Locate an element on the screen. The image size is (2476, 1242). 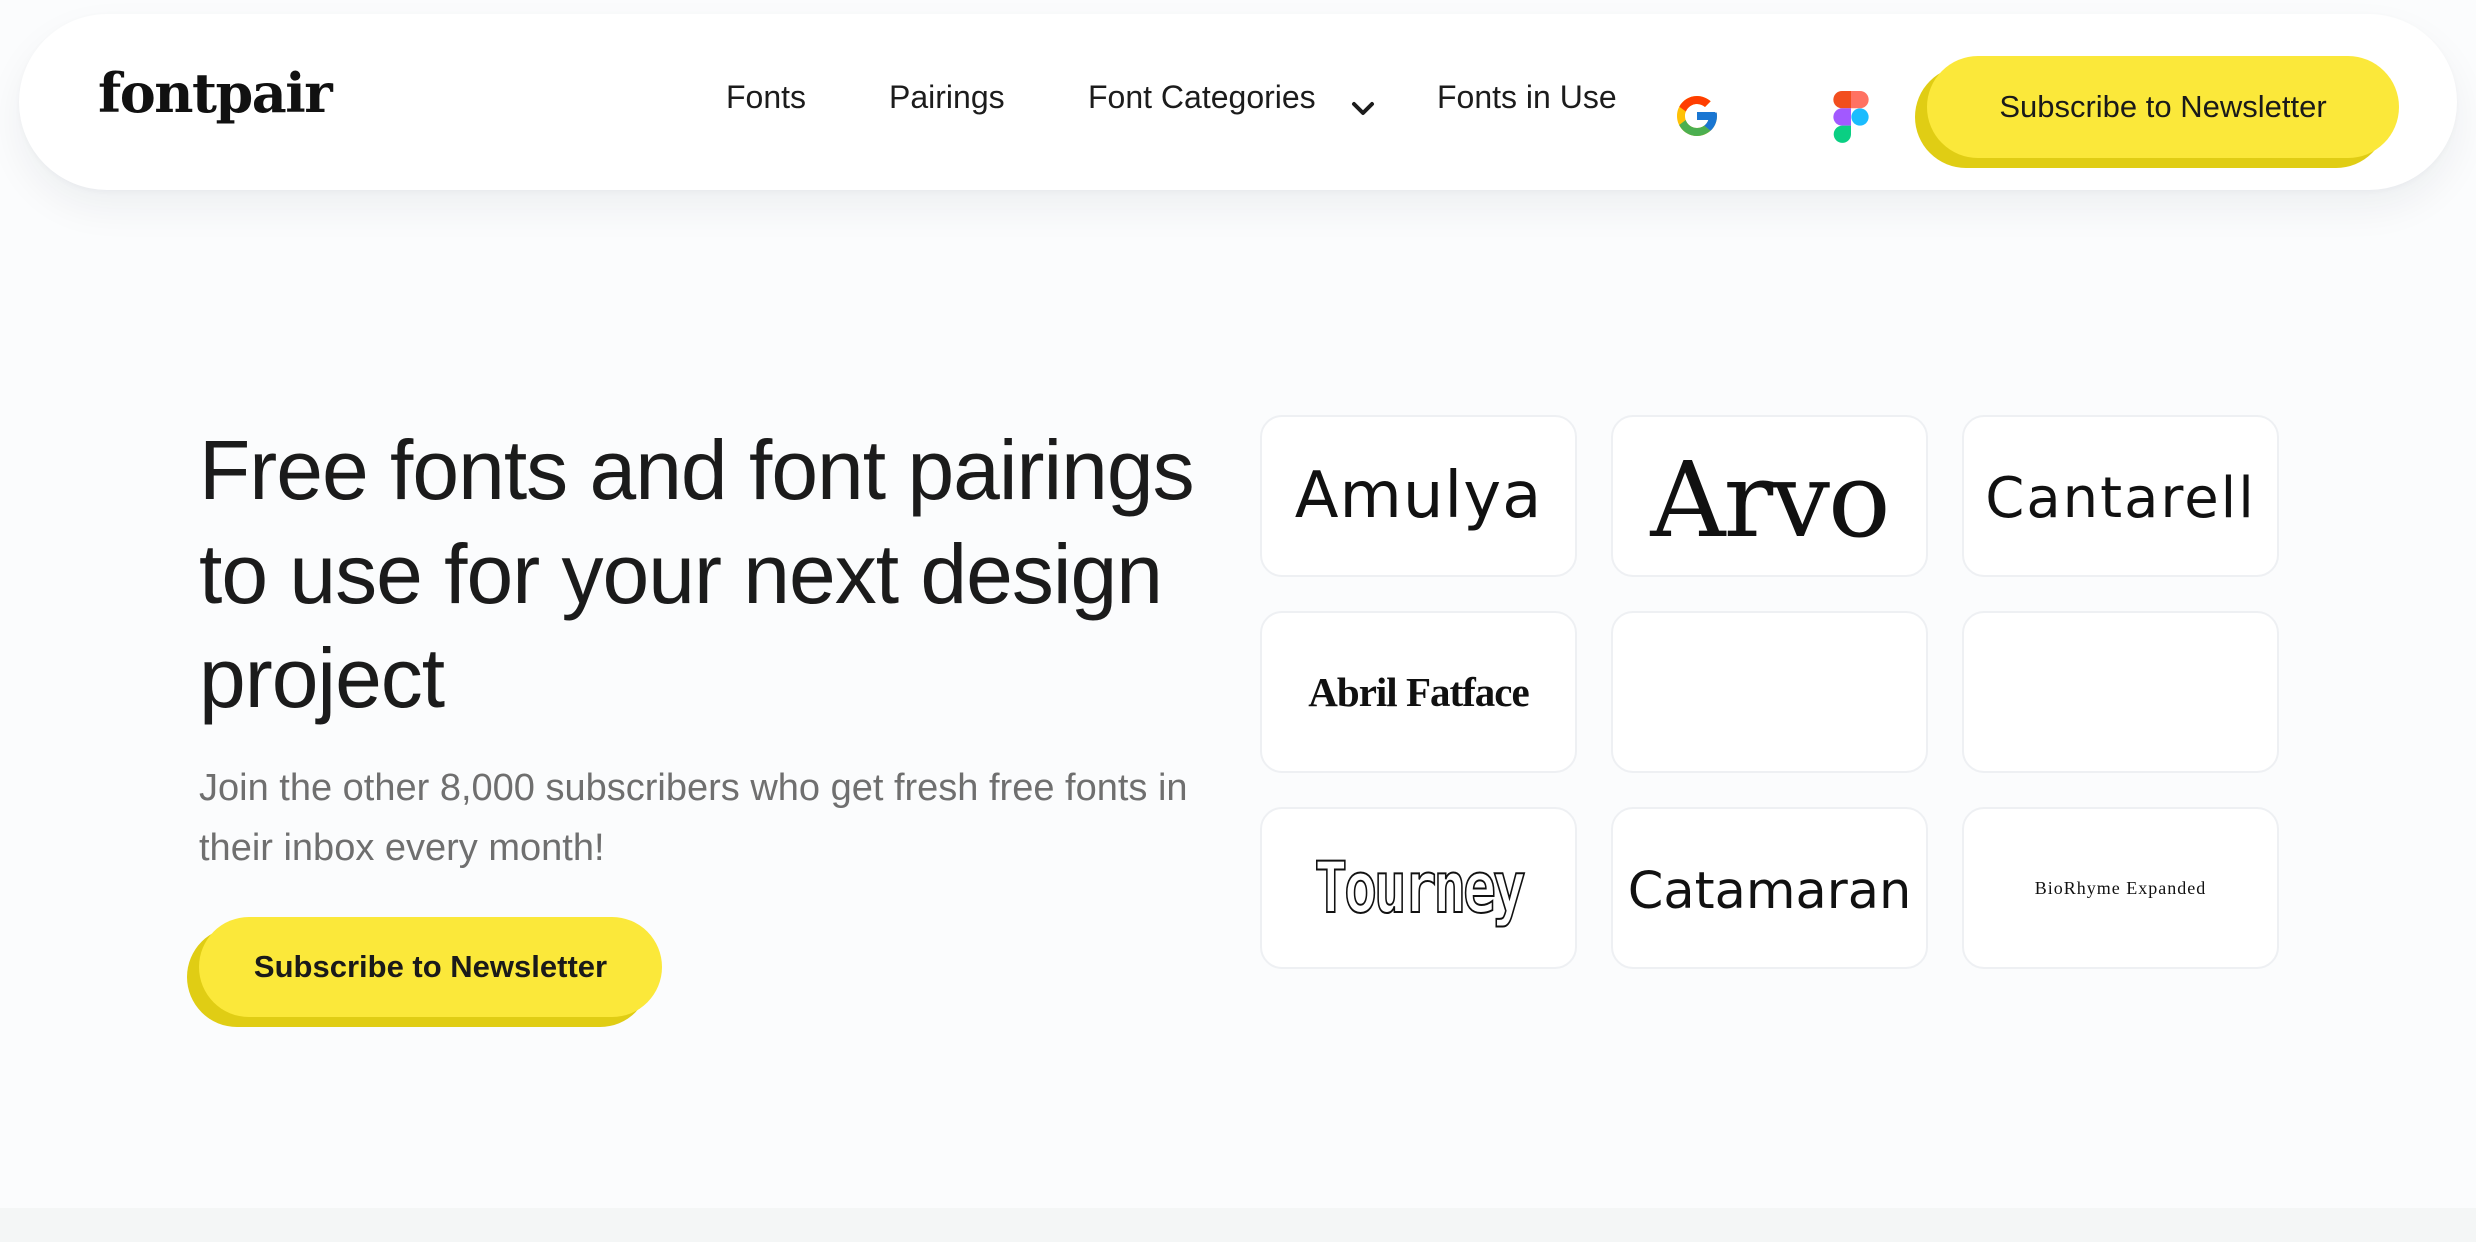
font-card-arvo: Arvo is located at coordinates (1769, 496).